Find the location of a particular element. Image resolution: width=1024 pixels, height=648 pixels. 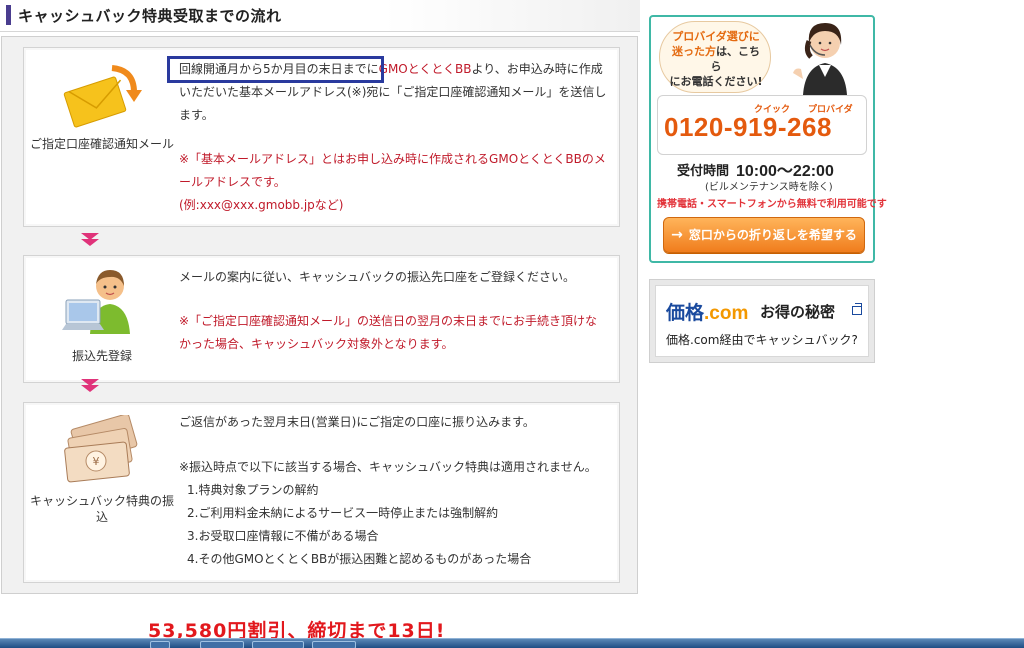

external-link-icon is located at coordinates (857, 309).